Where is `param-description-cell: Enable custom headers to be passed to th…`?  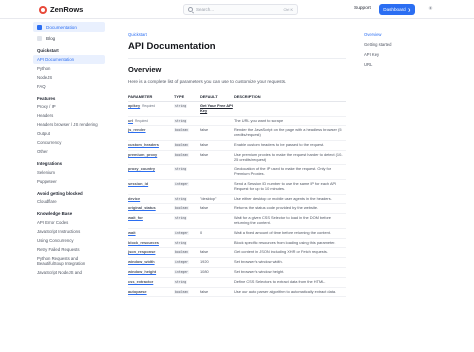 param-description-cell: Enable custom headers to be passed to th… is located at coordinates (290, 145).